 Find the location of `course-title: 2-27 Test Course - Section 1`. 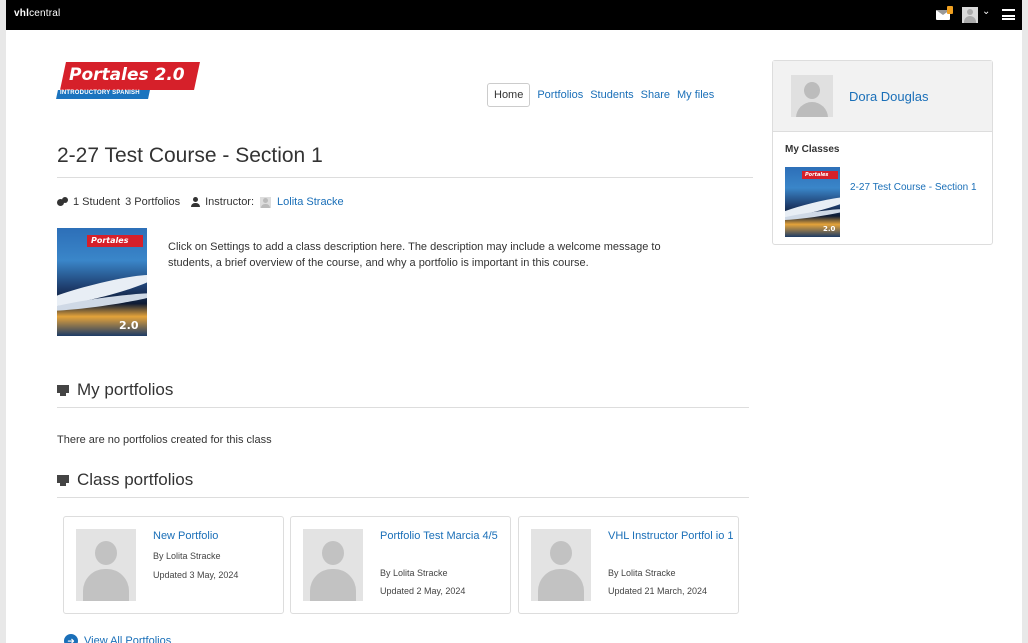

course-title: 2-27 Test Course - Section 1 is located at coordinates (190, 155).